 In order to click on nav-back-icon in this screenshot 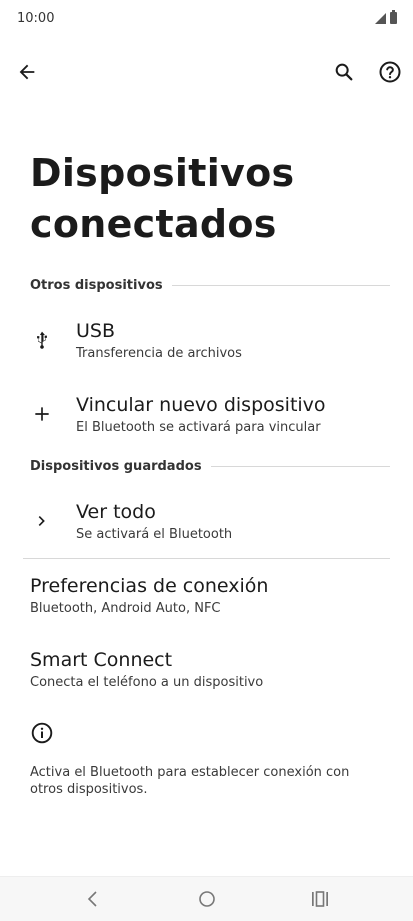, I will do `click(92, 899)`.